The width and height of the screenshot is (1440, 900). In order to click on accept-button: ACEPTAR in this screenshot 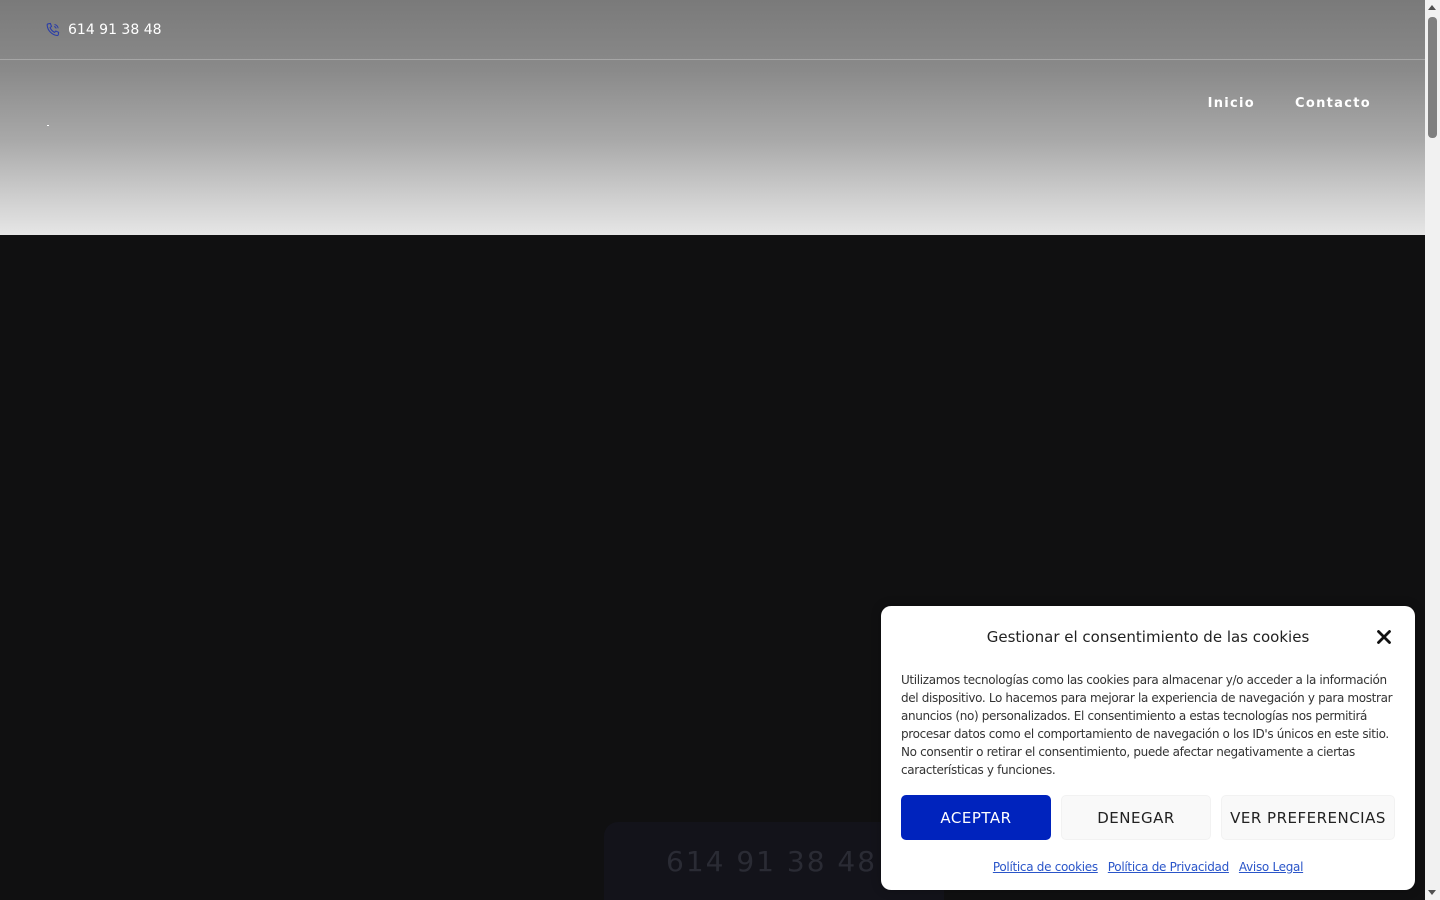, I will do `click(976, 817)`.